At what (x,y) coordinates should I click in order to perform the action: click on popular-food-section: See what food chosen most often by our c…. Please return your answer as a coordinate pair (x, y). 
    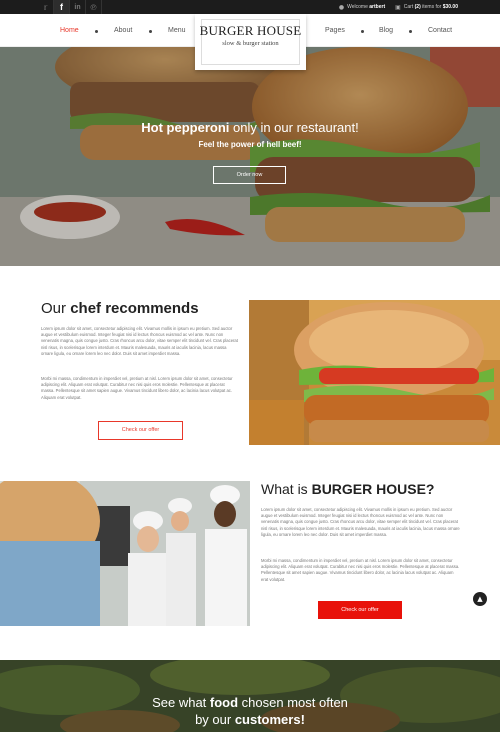
    Looking at the image, I should click on (250, 696).